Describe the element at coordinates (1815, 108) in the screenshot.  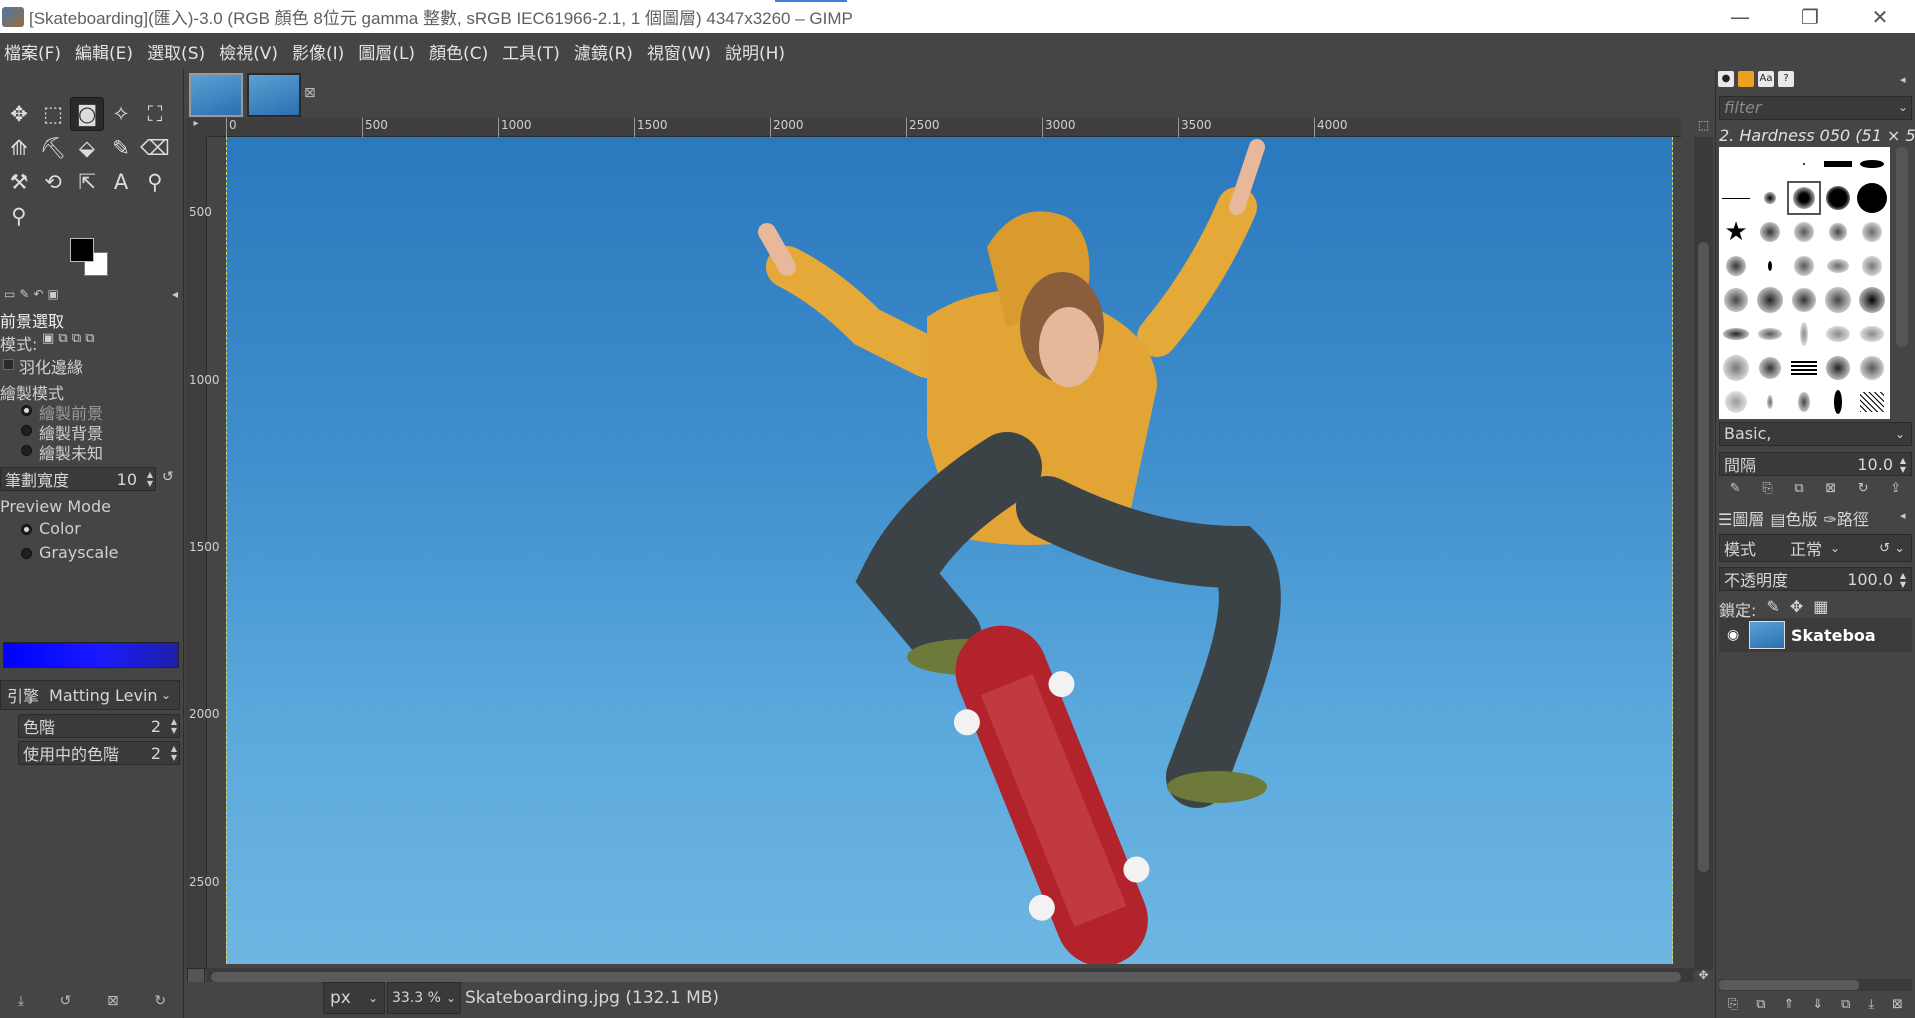
I see `brush-filter-input: filter` at that location.